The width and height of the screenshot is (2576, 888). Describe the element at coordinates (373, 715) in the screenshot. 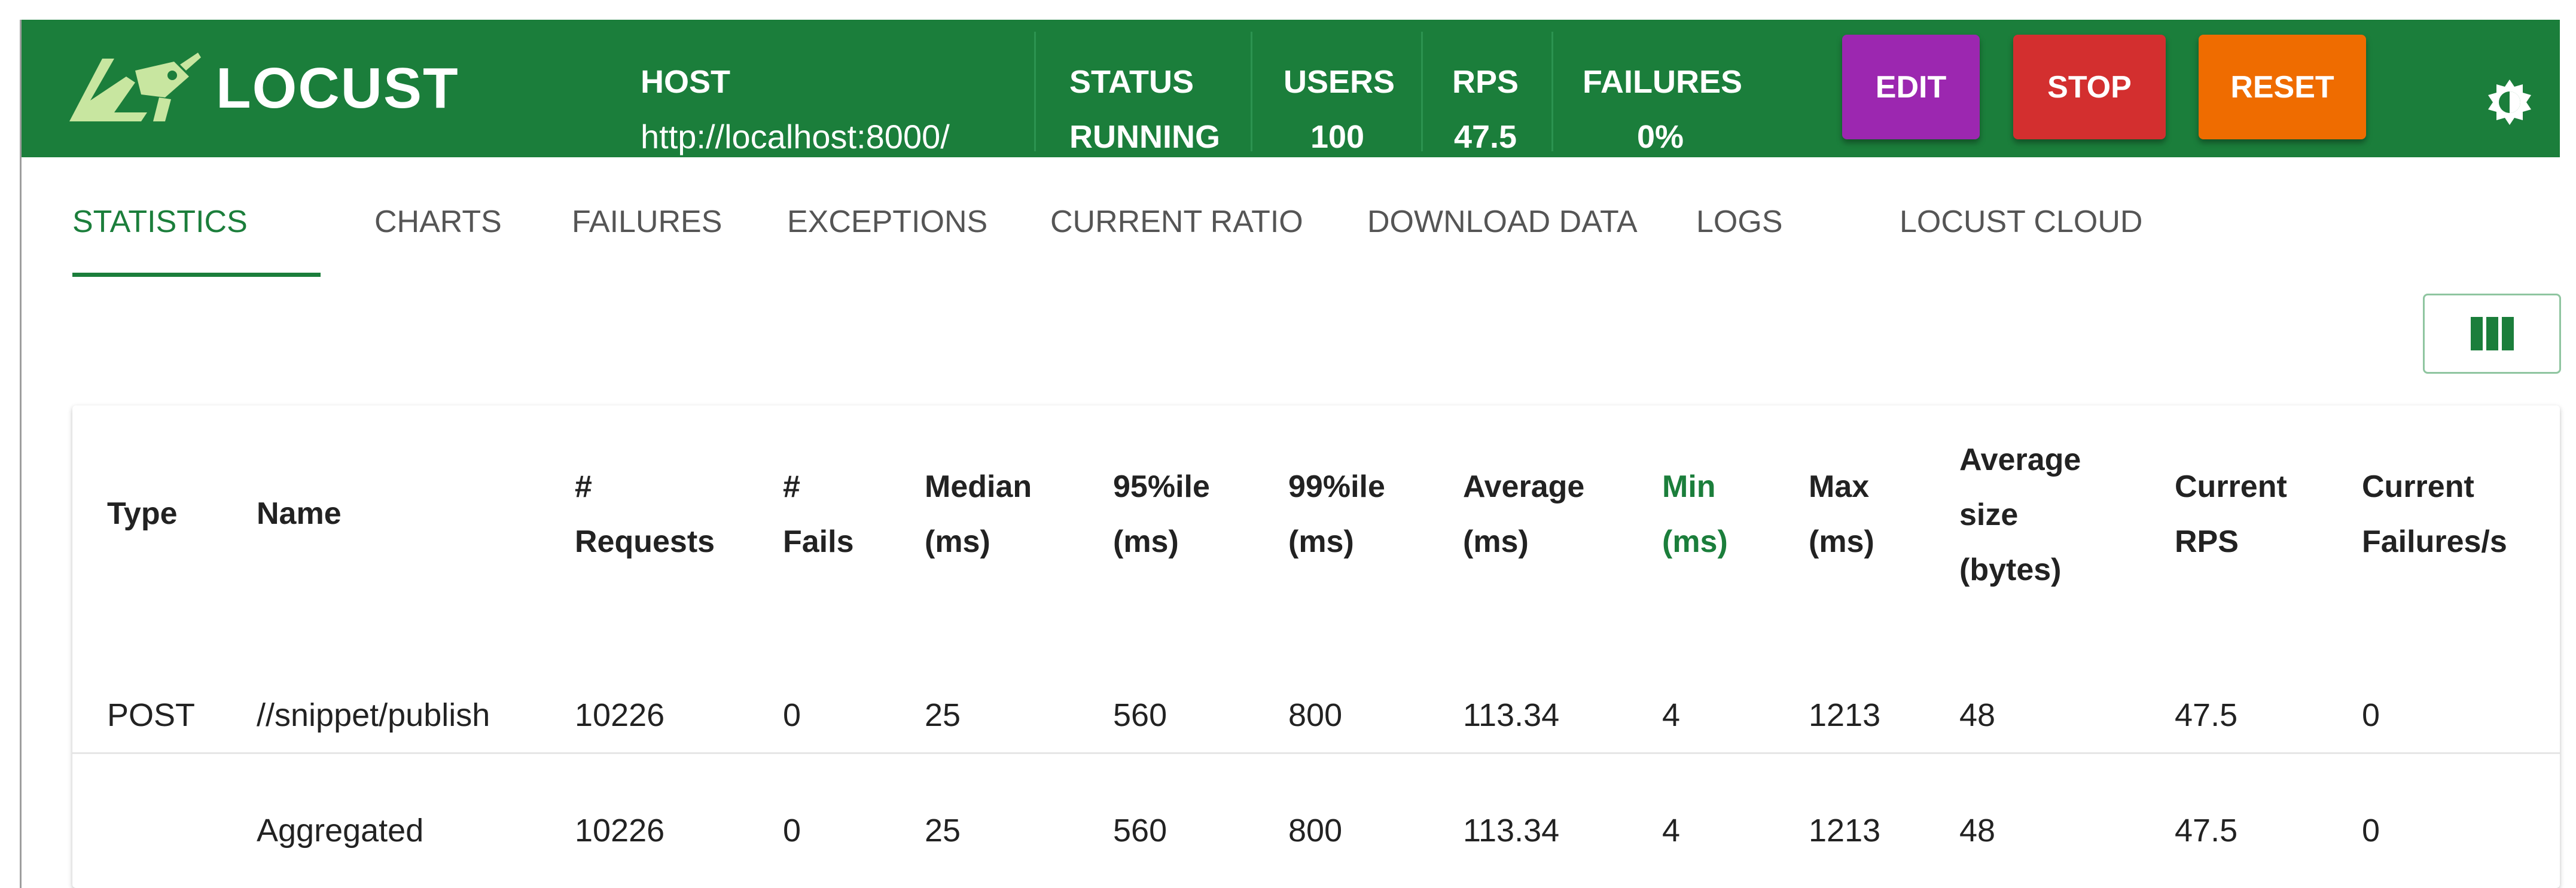

I see `cell-name: //snippet/publish` at that location.